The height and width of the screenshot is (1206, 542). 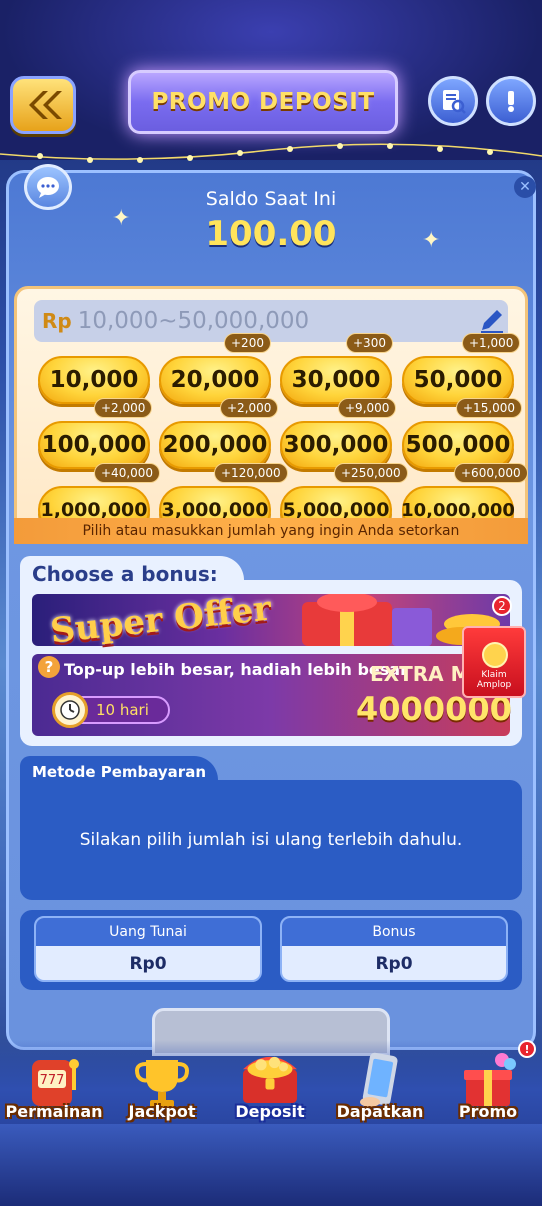 I want to click on cash-label: Uang Tunai, so click(x=148, y=932).